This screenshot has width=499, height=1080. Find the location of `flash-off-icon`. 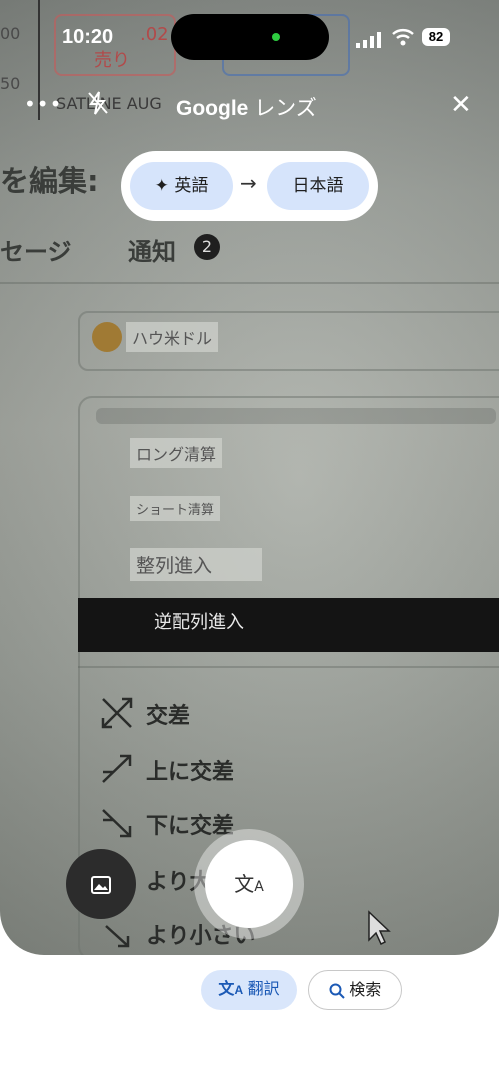

flash-off-icon is located at coordinates (98, 105).